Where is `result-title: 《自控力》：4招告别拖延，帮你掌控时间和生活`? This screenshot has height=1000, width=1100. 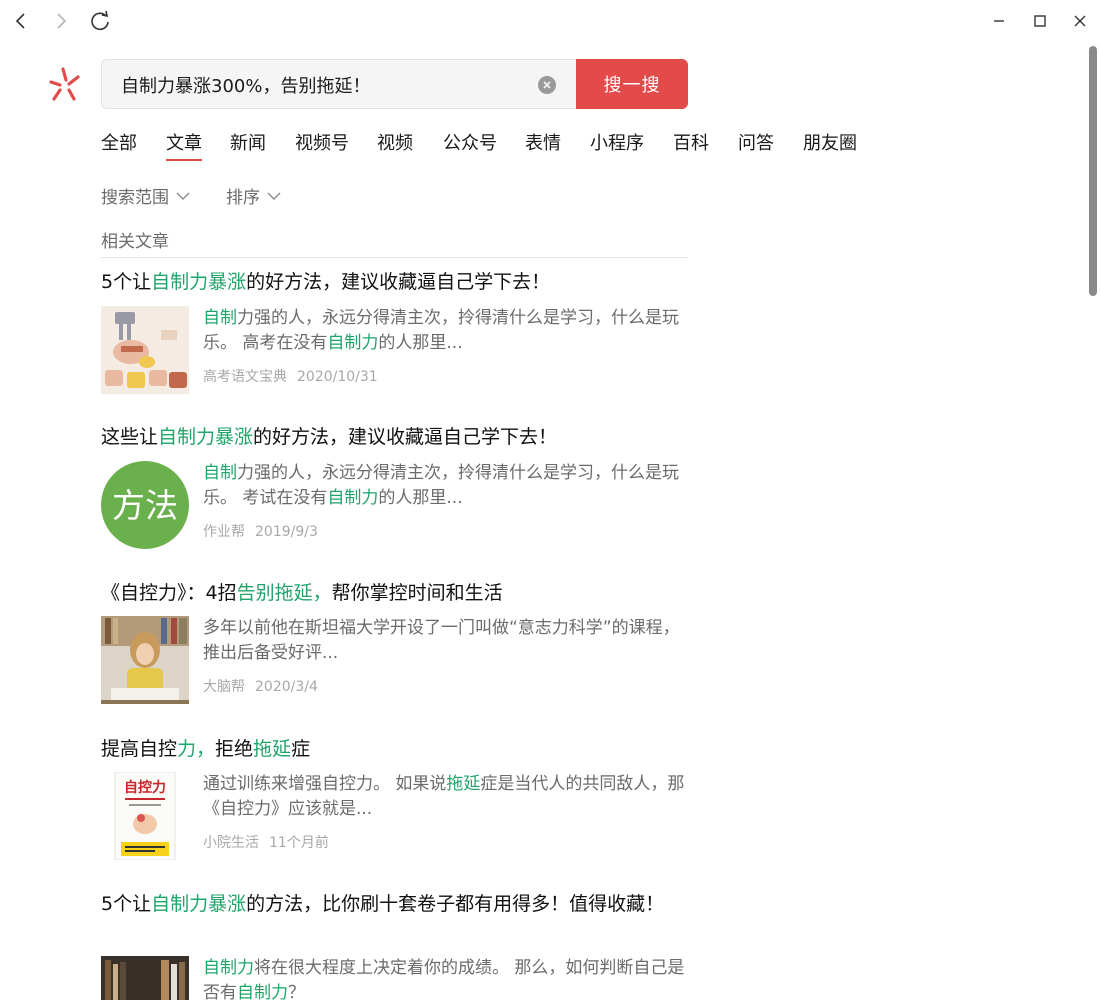
result-title: 《自控力》：4招告别拖延，帮你掌控时间和生活 is located at coordinates (396, 593).